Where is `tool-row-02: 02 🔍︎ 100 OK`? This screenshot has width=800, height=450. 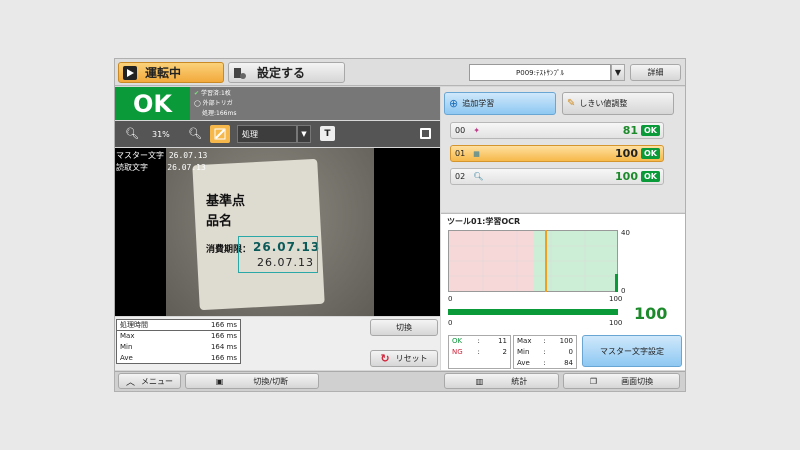 tool-row-02: 02 🔍︎ 100 OK is located at coordinates (557, 176).